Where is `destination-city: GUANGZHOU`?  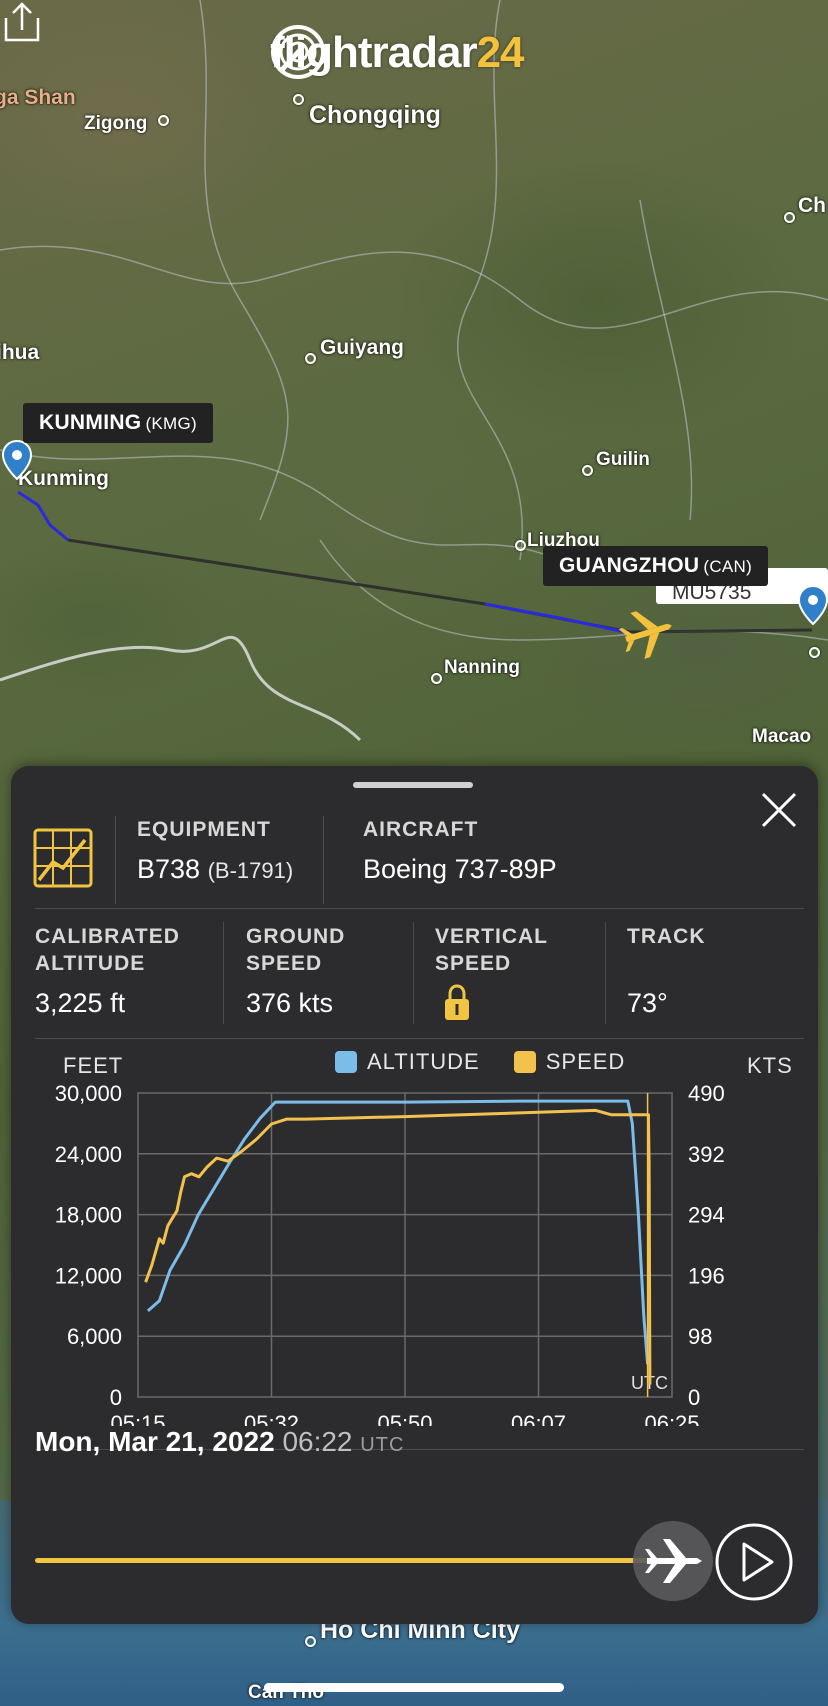 destination-city: GUANGZHOU is located at coordinates (629, 565).